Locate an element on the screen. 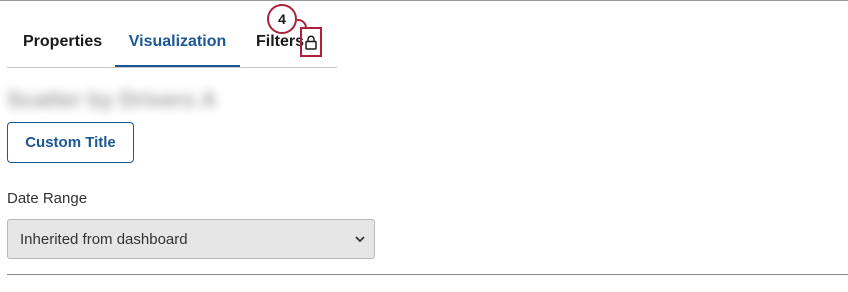 The height and width of the screenshot is (292, 848). widget-title-blurred: Scatter by Drivers A is located at coordinates (112, 99).